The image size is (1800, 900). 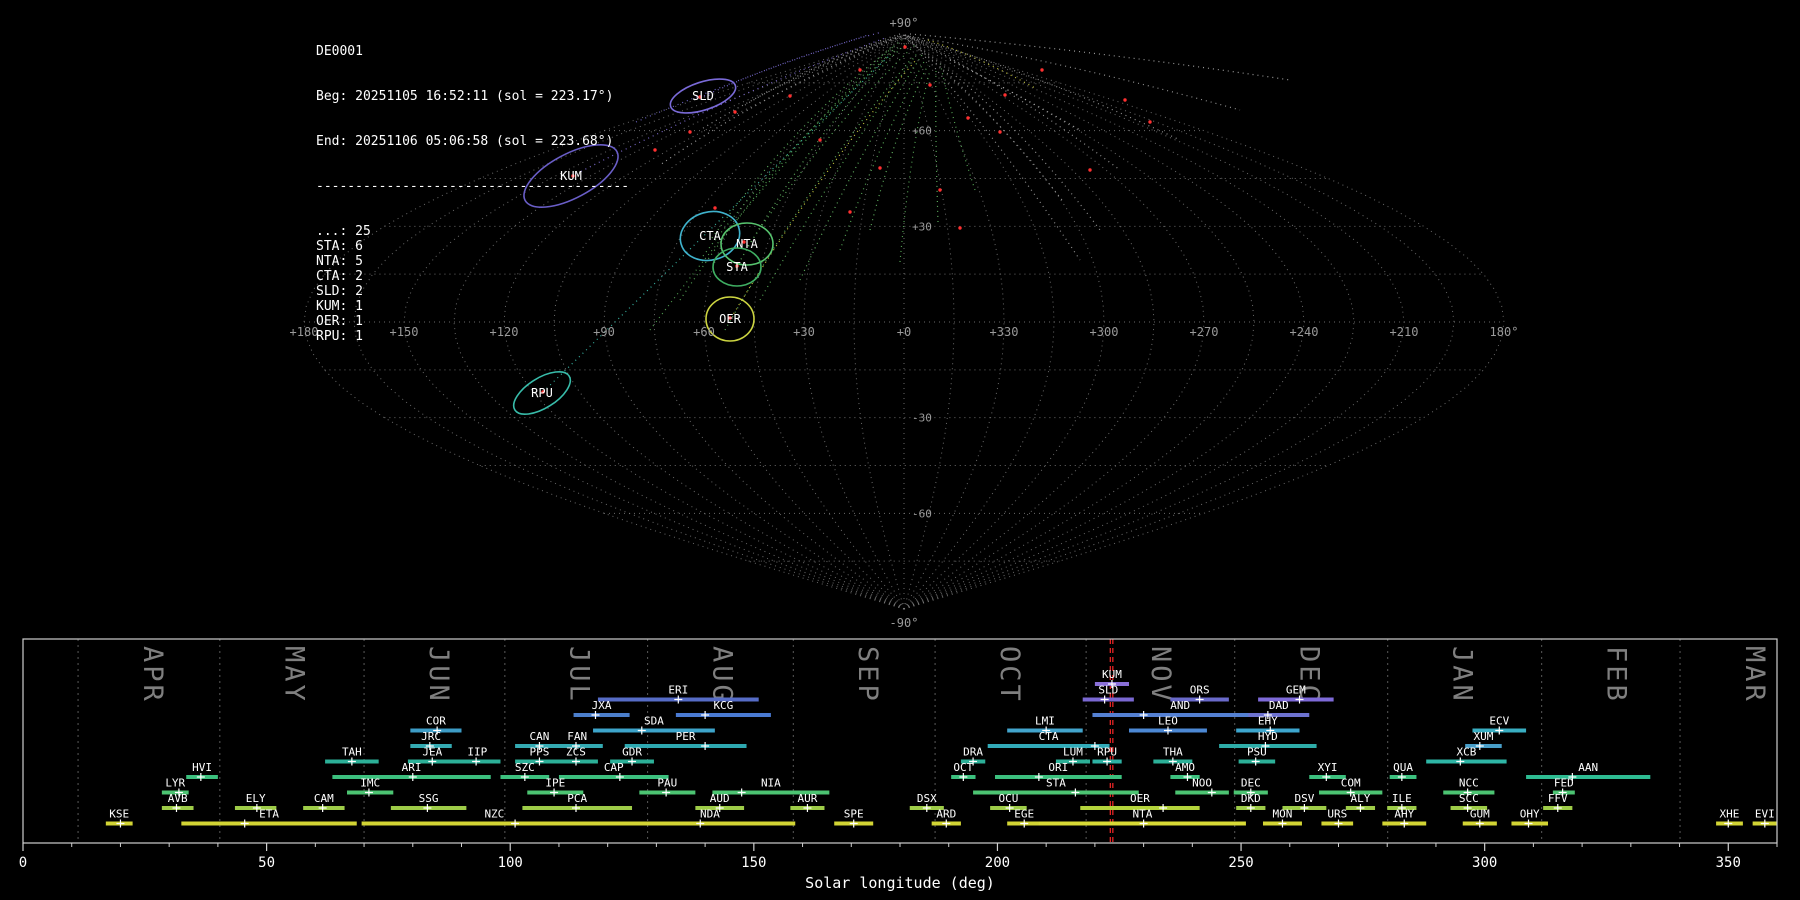 What do you see at coordinates (1728, 823) in the screenshot?
I see `peak-marker-XHE` at bounding box center [1728, 823].